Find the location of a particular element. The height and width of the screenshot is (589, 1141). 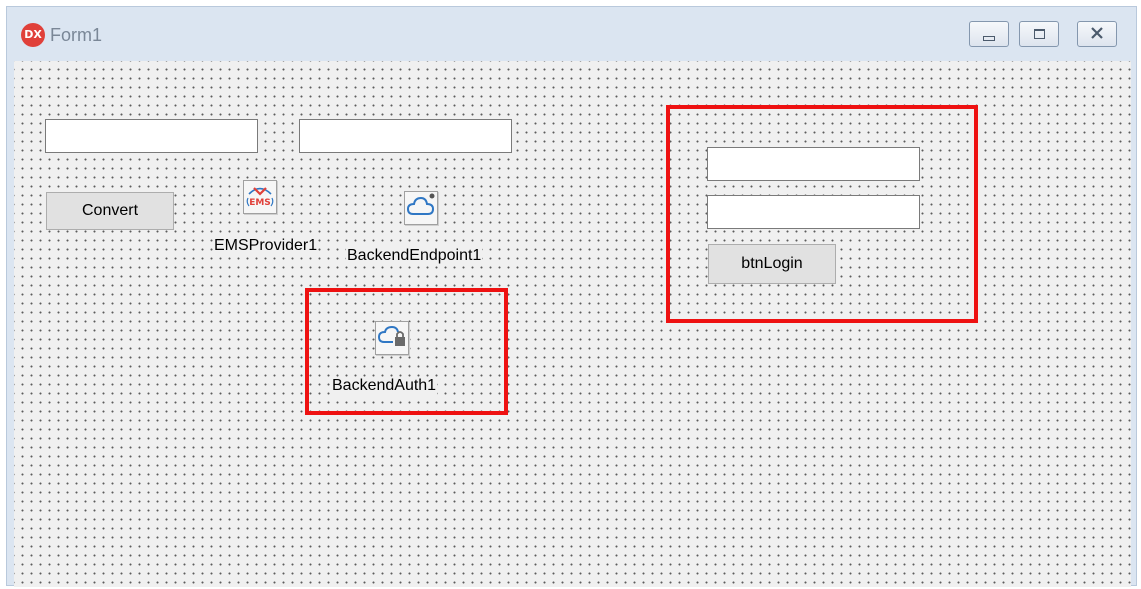

minimize-icon is located at coordinates (989, 38).